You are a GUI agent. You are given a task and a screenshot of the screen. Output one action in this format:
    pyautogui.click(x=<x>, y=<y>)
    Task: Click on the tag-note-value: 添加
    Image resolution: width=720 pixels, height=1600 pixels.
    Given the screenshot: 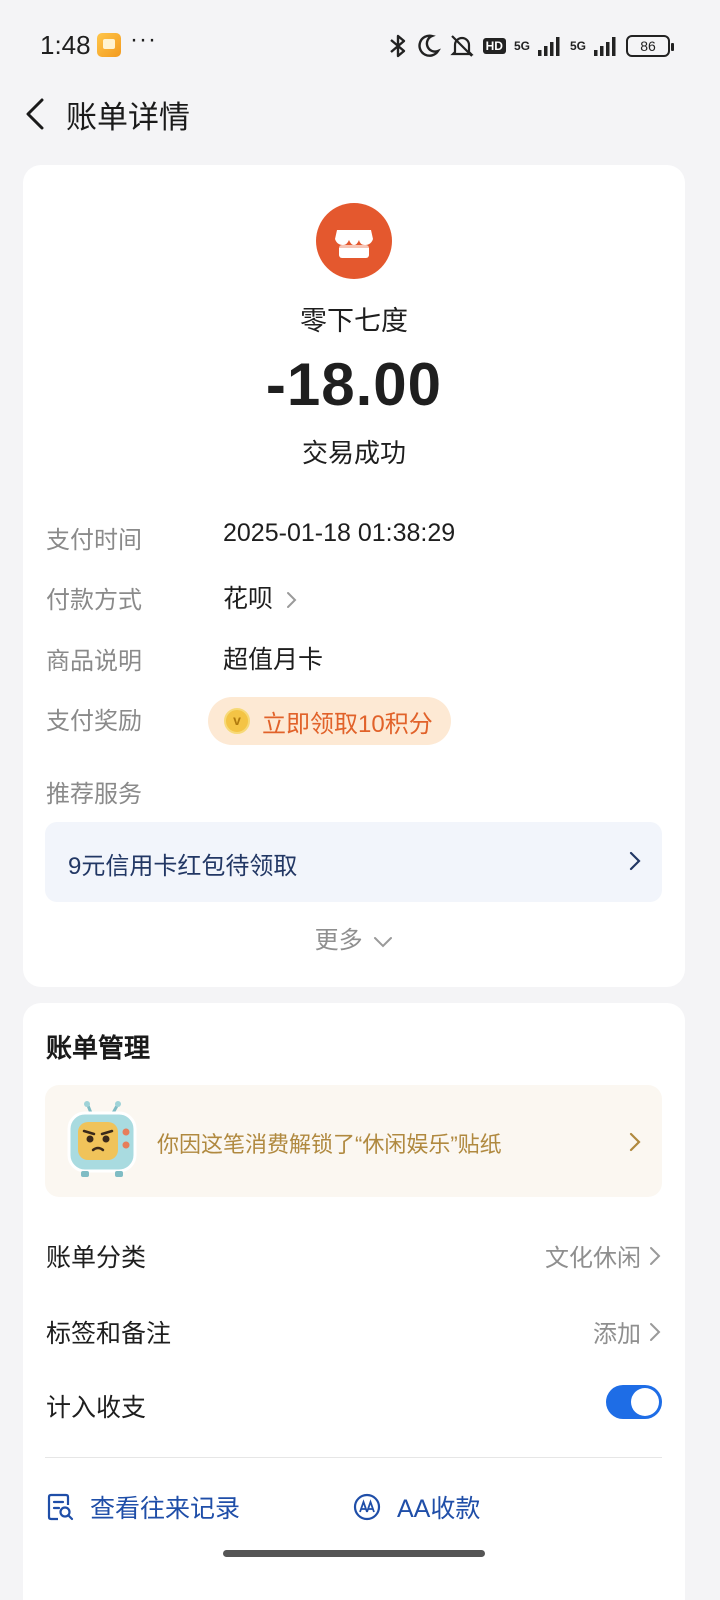 What is the action you would take?
    pyautogui.click(x=617, y=1334)
    